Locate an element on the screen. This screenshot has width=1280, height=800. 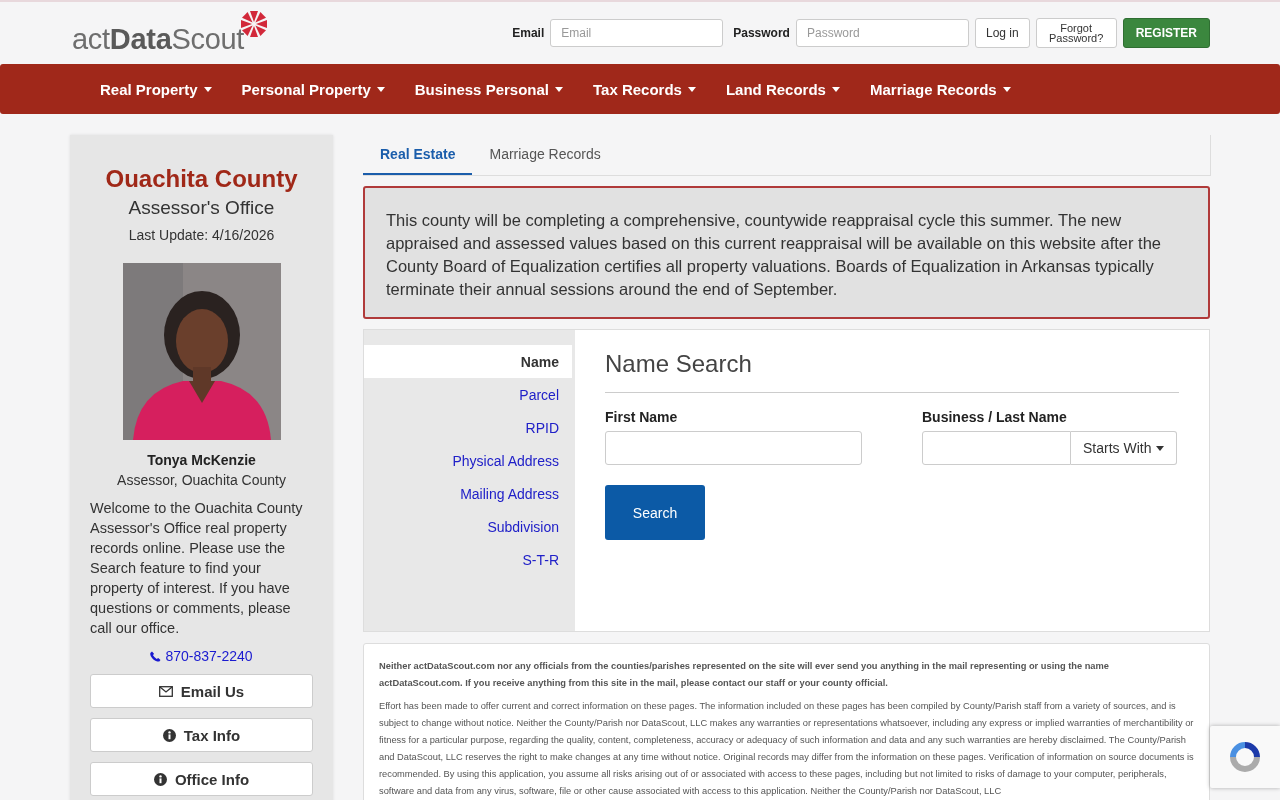
field-label: Business / Last Name is located at coordinates (995, 417).